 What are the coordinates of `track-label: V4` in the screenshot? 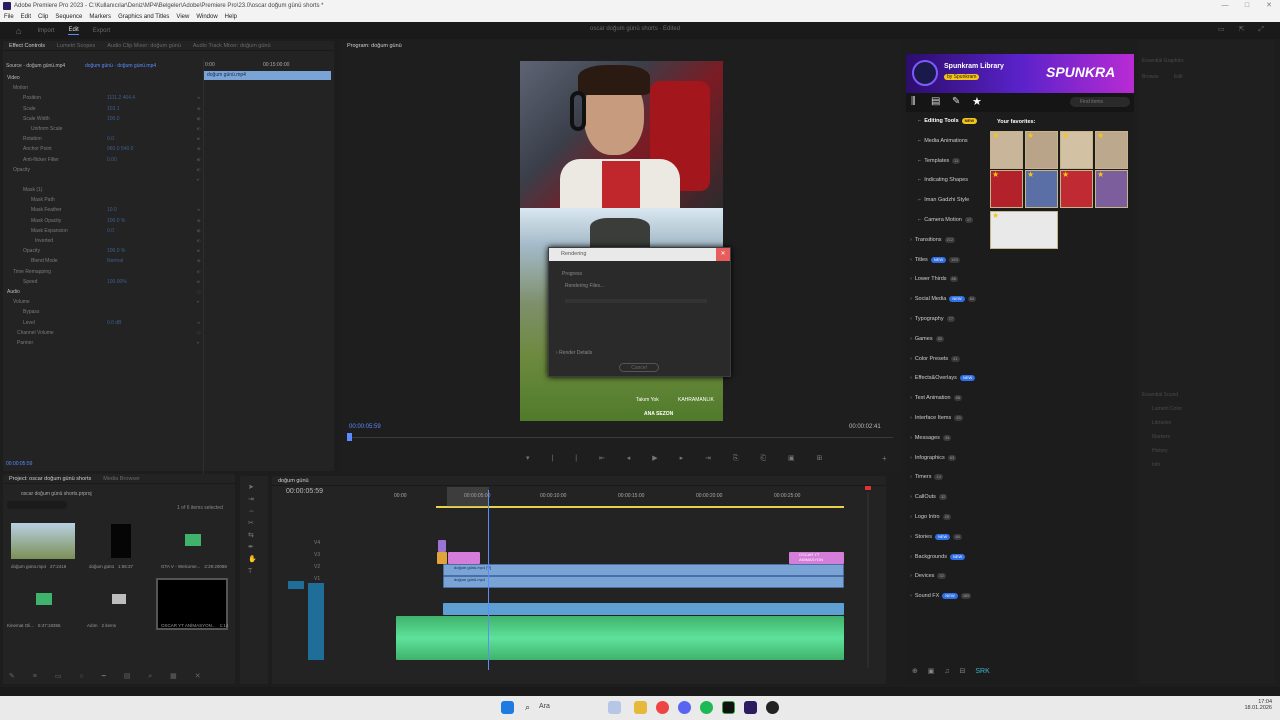 It's located at (317, 543).